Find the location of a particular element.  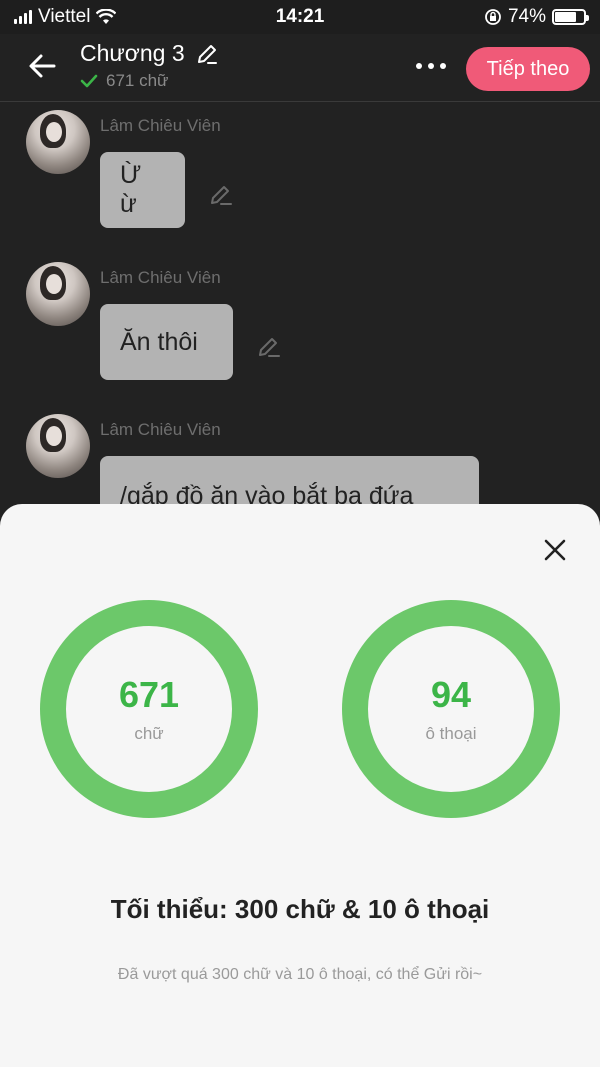

next-button: Tiếp theo is located at coordinates (528, 69).